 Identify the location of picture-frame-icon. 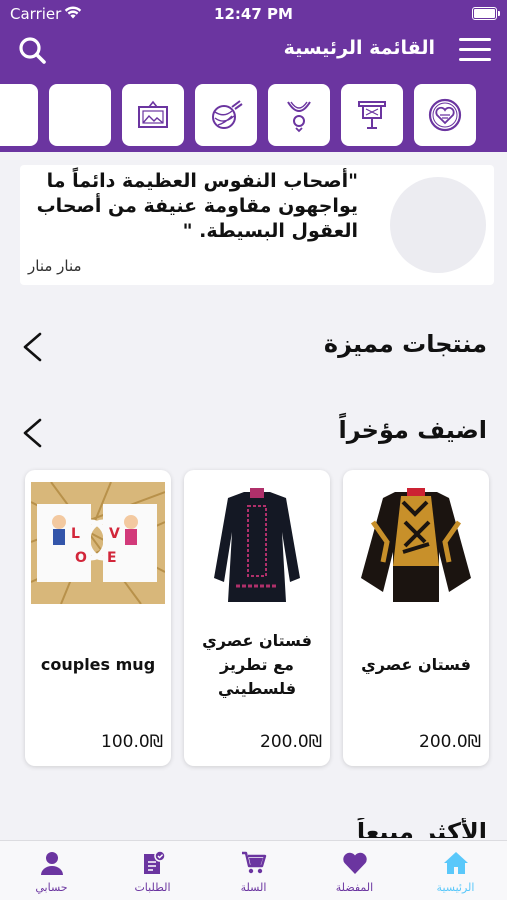
(153, 114).